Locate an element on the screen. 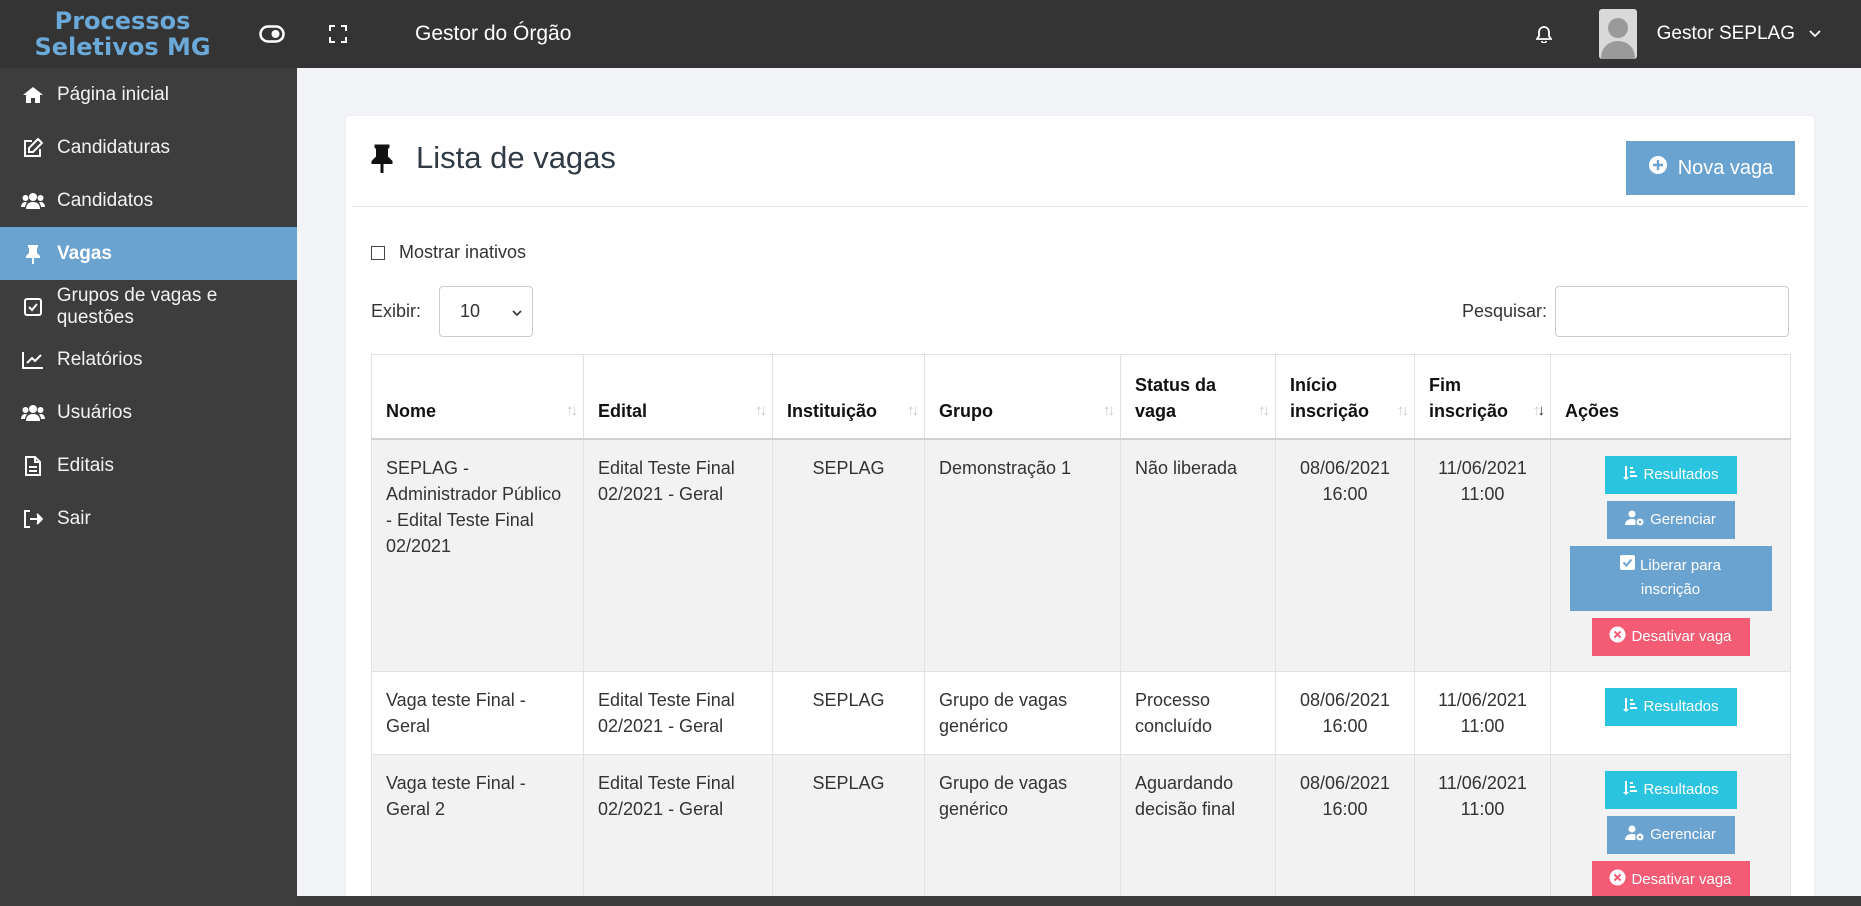  sidebar-item-label: Usuários is located at coordinates (94, 412).